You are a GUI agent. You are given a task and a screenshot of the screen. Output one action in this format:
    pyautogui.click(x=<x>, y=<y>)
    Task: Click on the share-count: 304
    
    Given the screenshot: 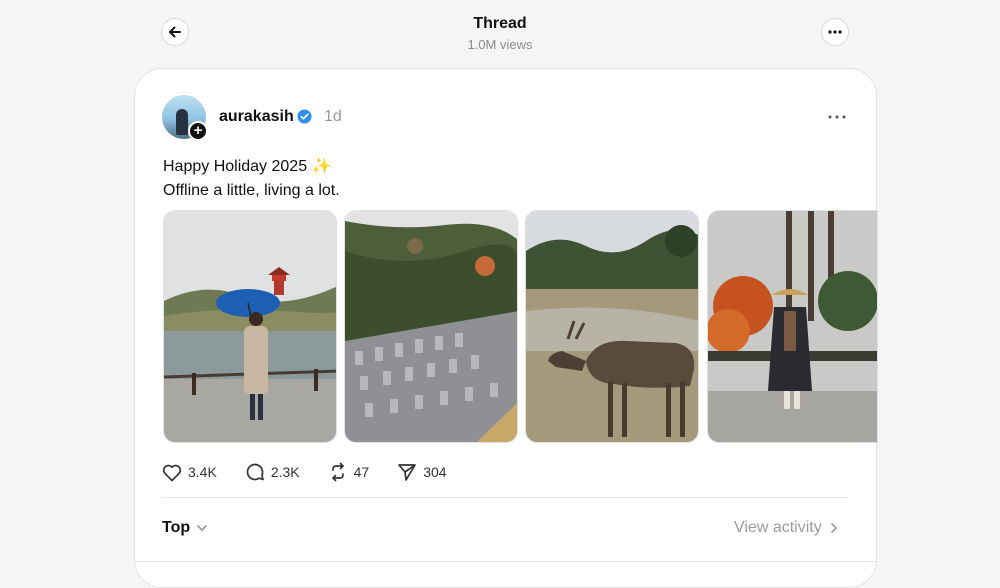 What is the action you would take?
    pyautogui.click(x=435, y=472)
    